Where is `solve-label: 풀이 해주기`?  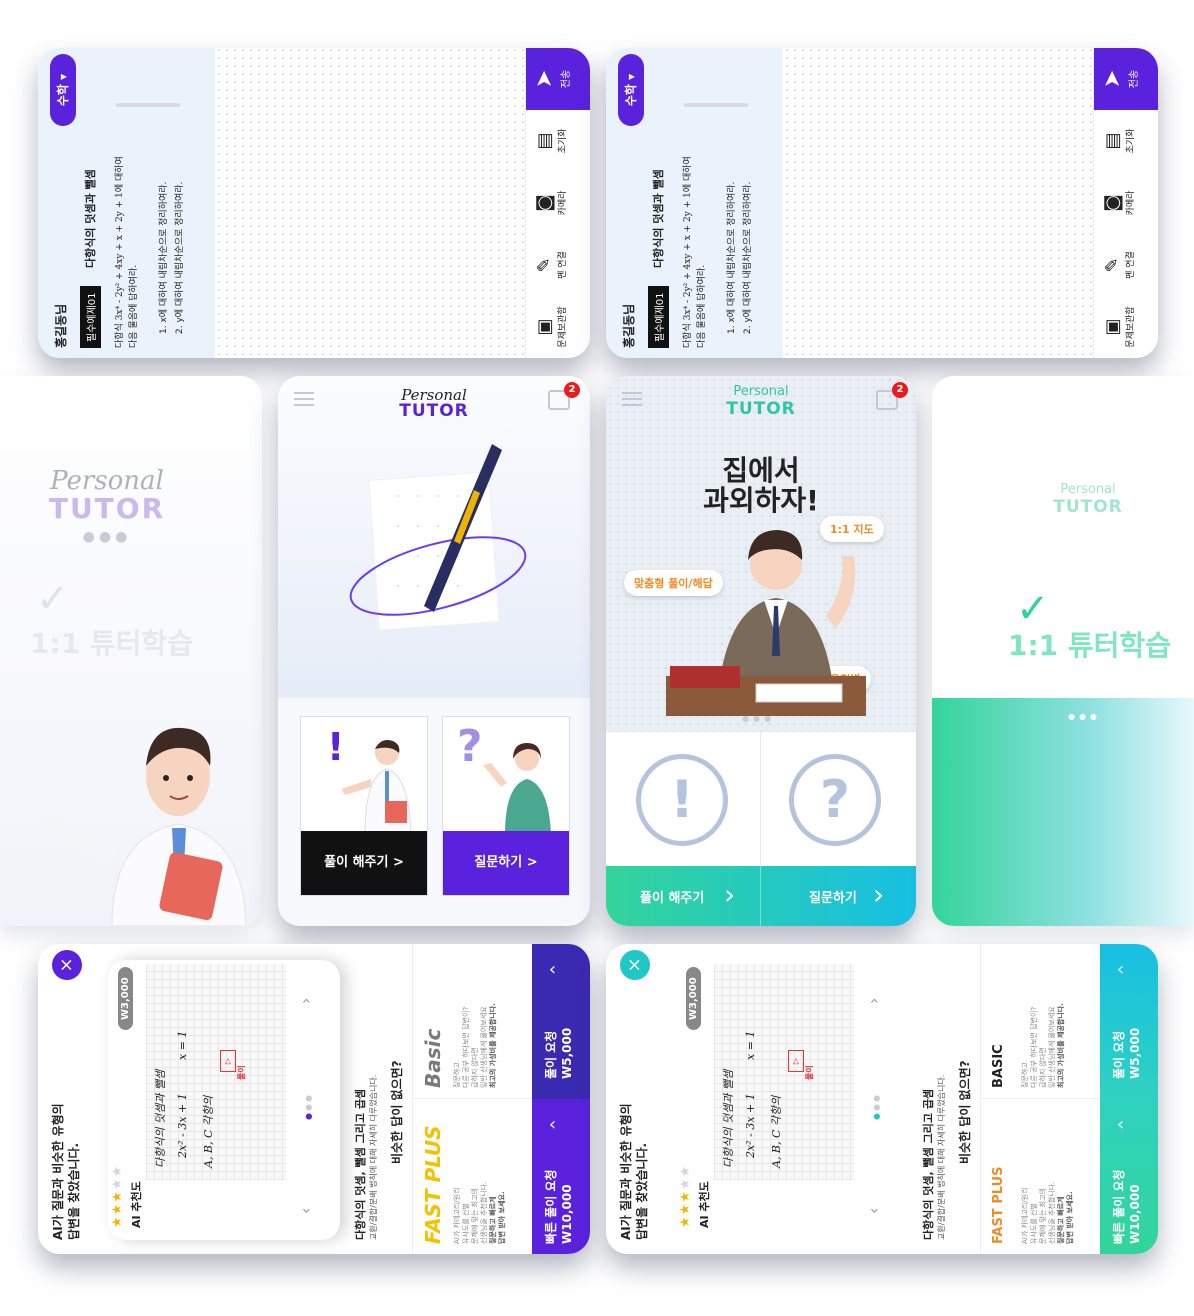
solve-label: 풀이 해주기 is located at coordinates (672, 898).